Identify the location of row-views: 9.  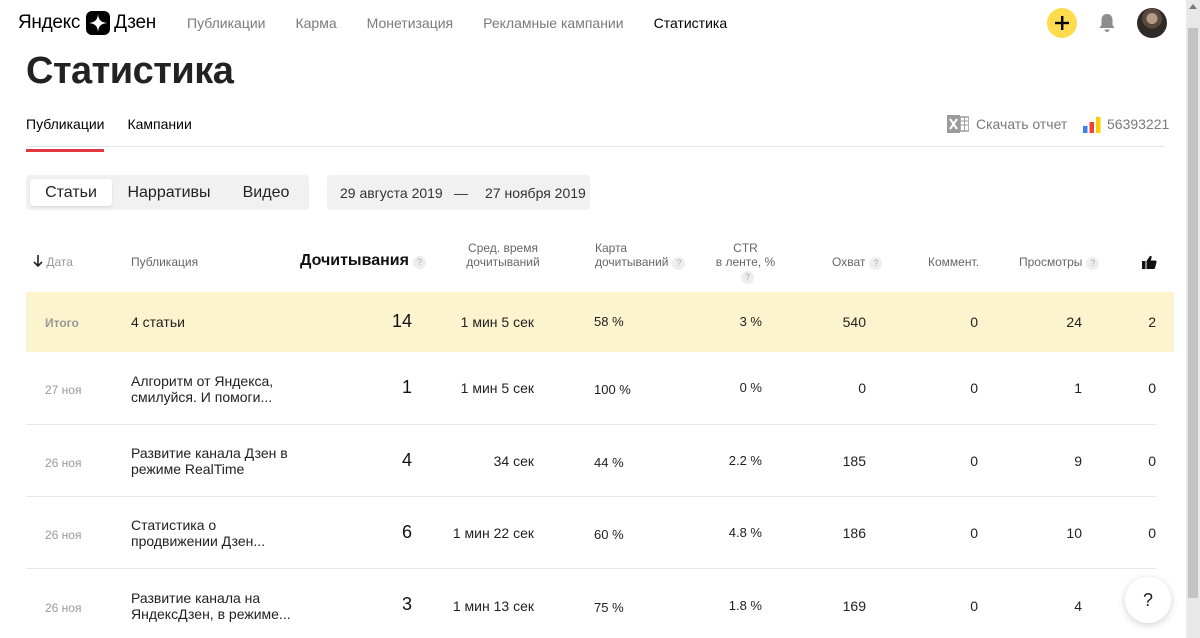
(1078, 461).